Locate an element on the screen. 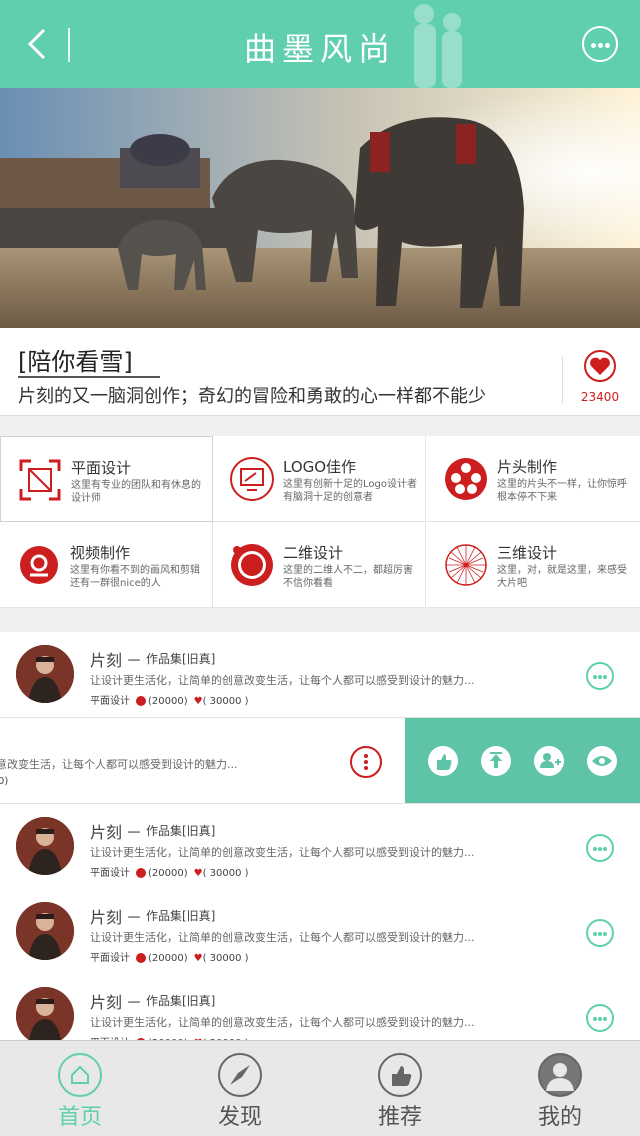 The image size is (640, 1136). like-count: 23400 is located at coordinates (600, 397).